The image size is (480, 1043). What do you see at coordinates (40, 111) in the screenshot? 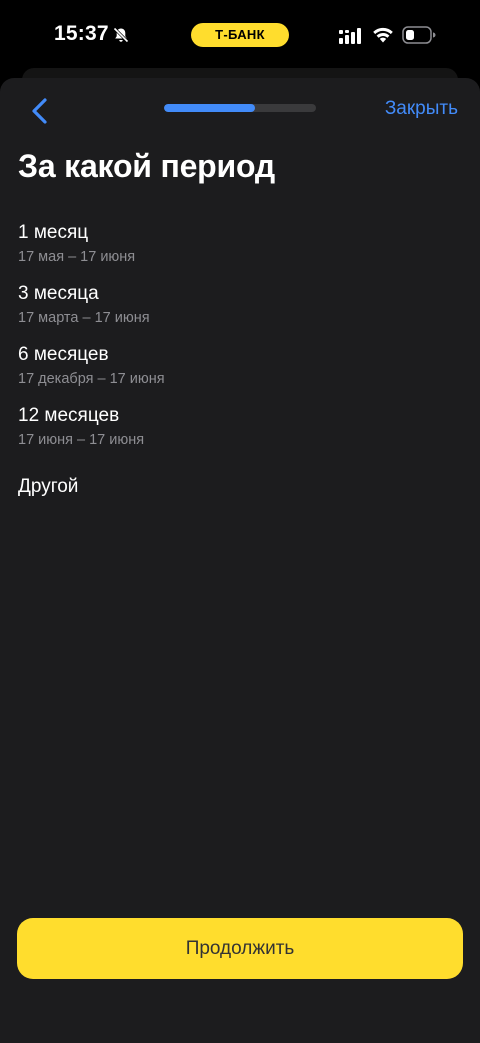
I see `chevron-left-icon` at bounding box center [40, 111].